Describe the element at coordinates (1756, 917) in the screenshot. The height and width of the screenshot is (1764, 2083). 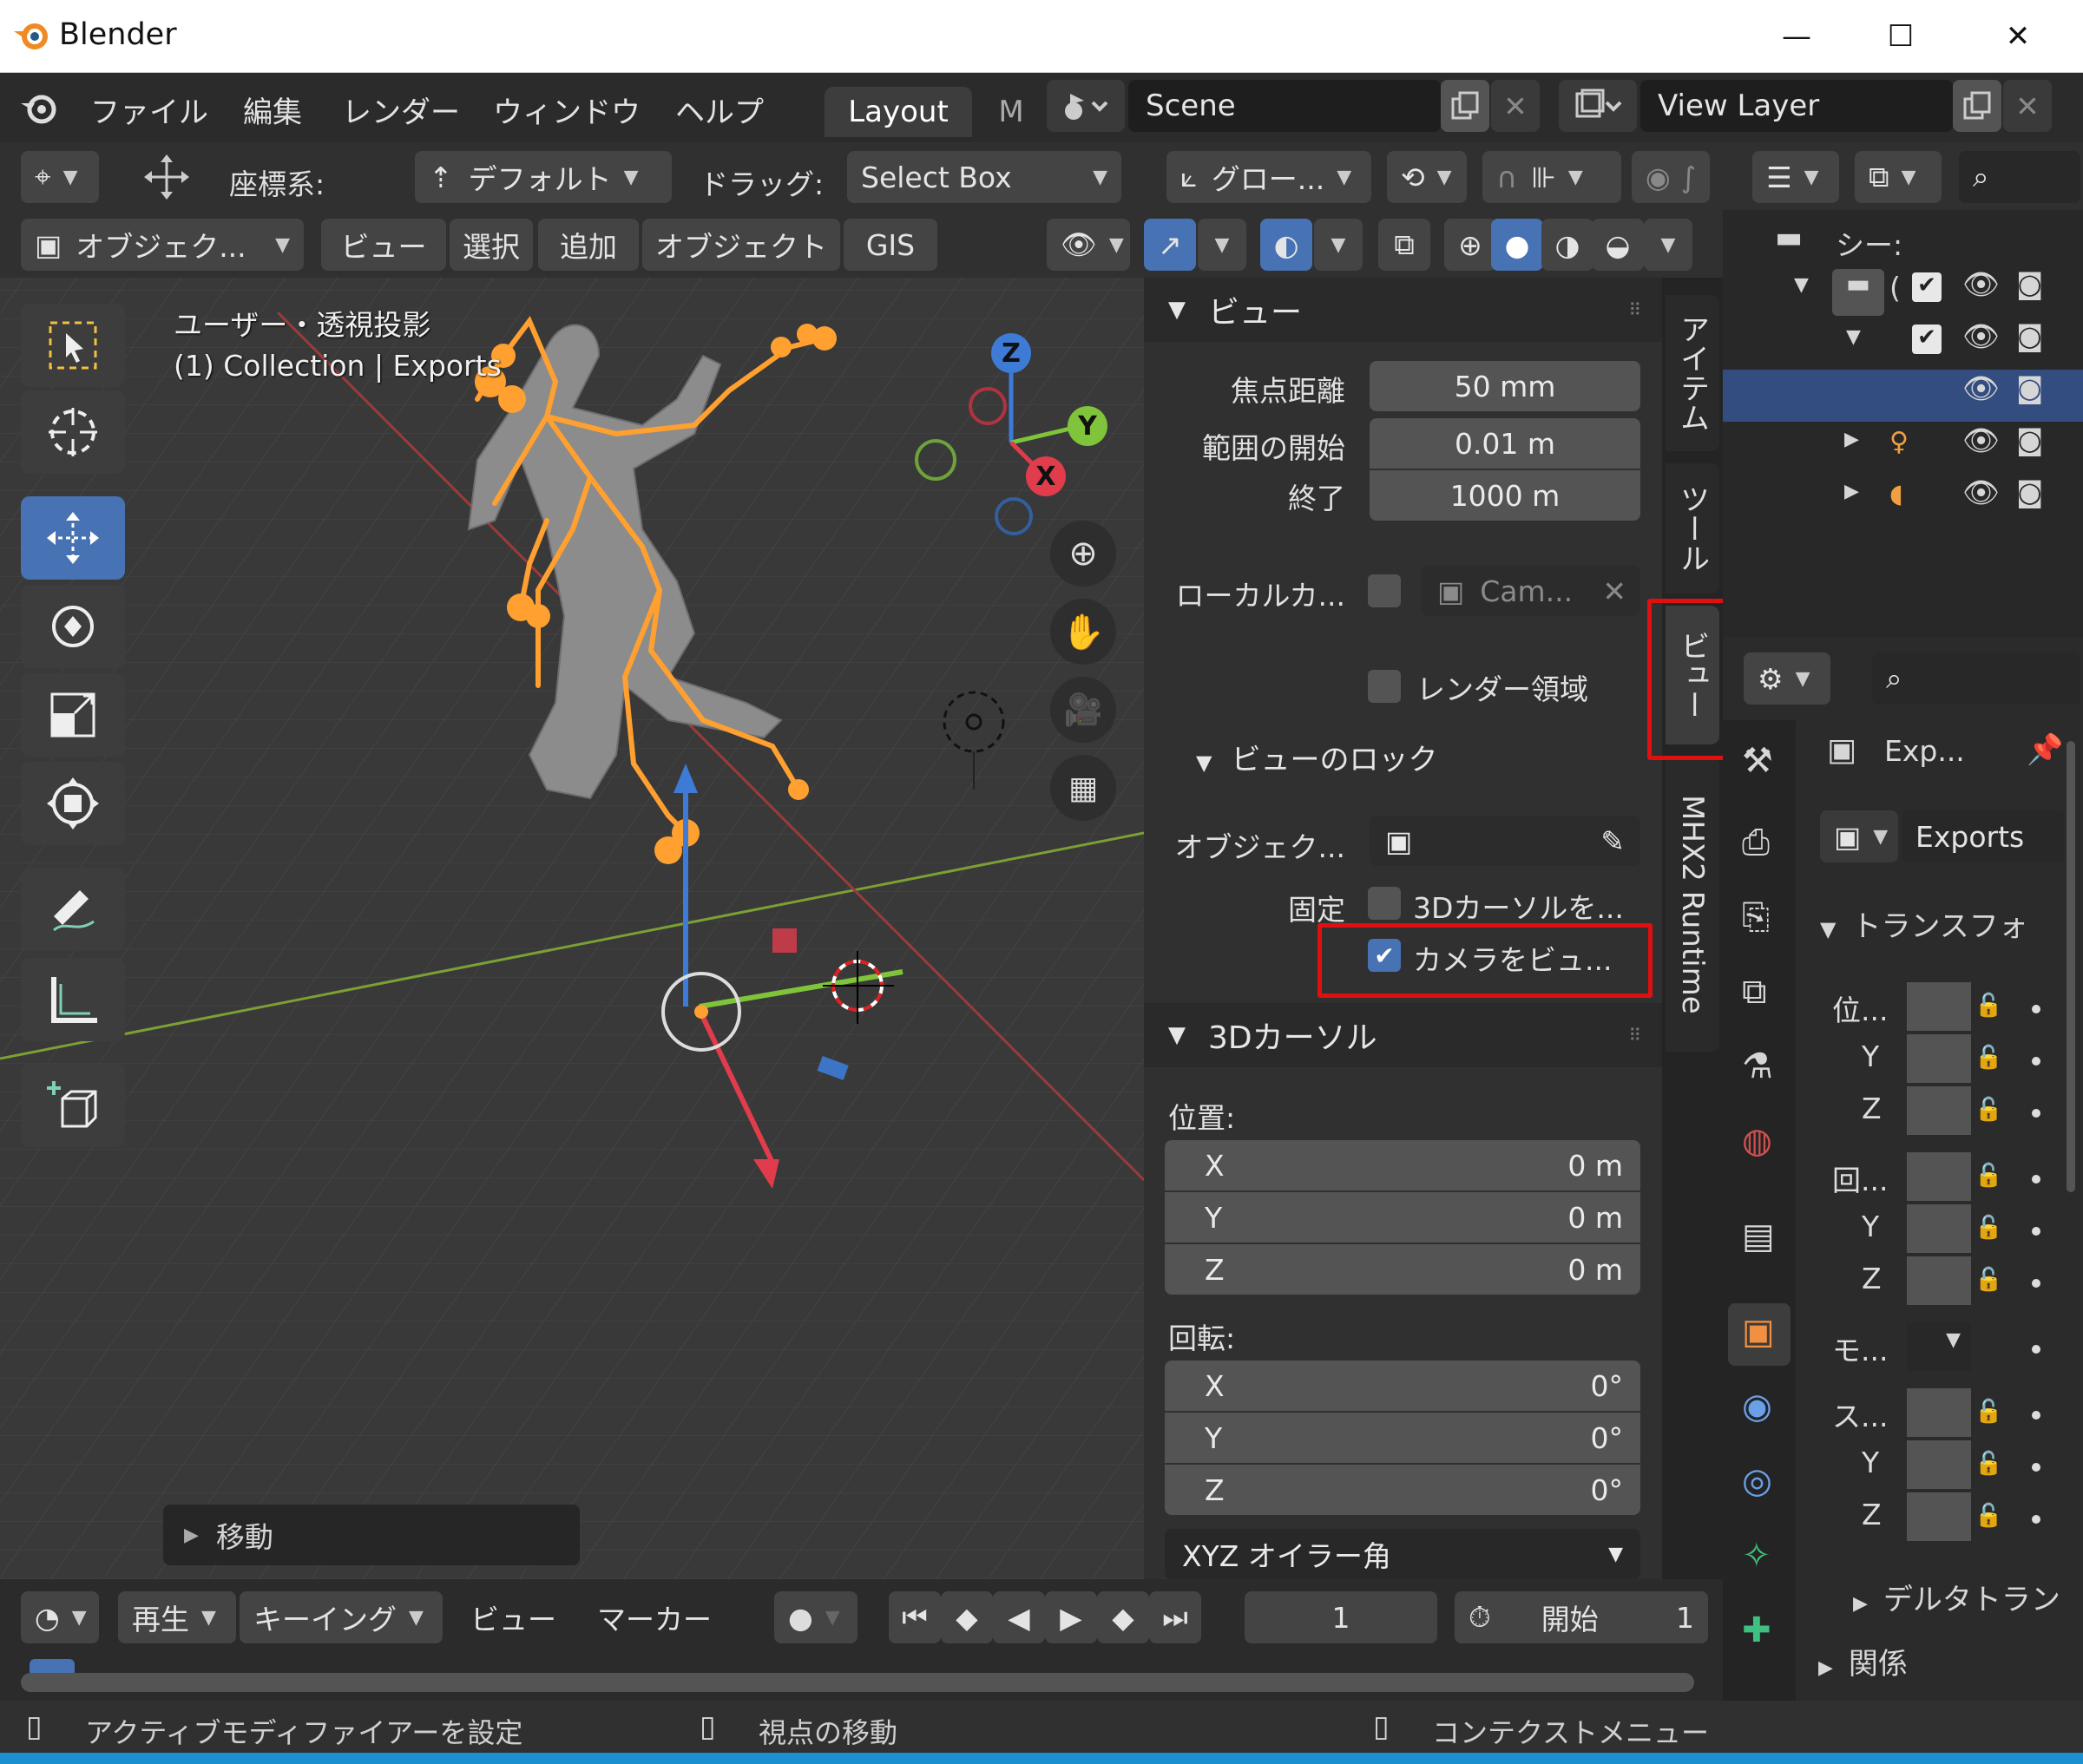
I see `output-tab-icon: ⎘` at that location.